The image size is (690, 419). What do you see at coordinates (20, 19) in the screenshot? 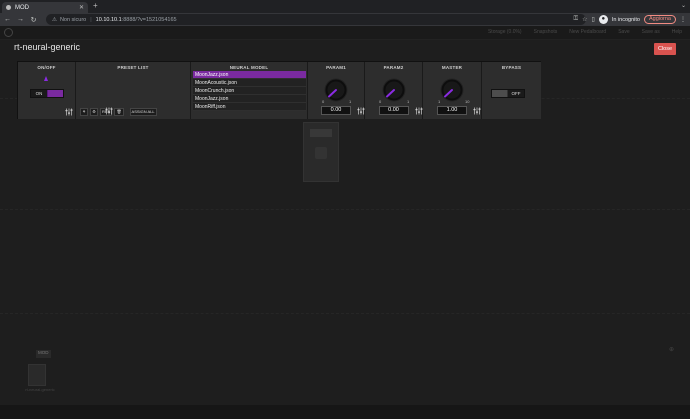
I see `forward-arrow-icon: →` at bounding box center [20, 19].